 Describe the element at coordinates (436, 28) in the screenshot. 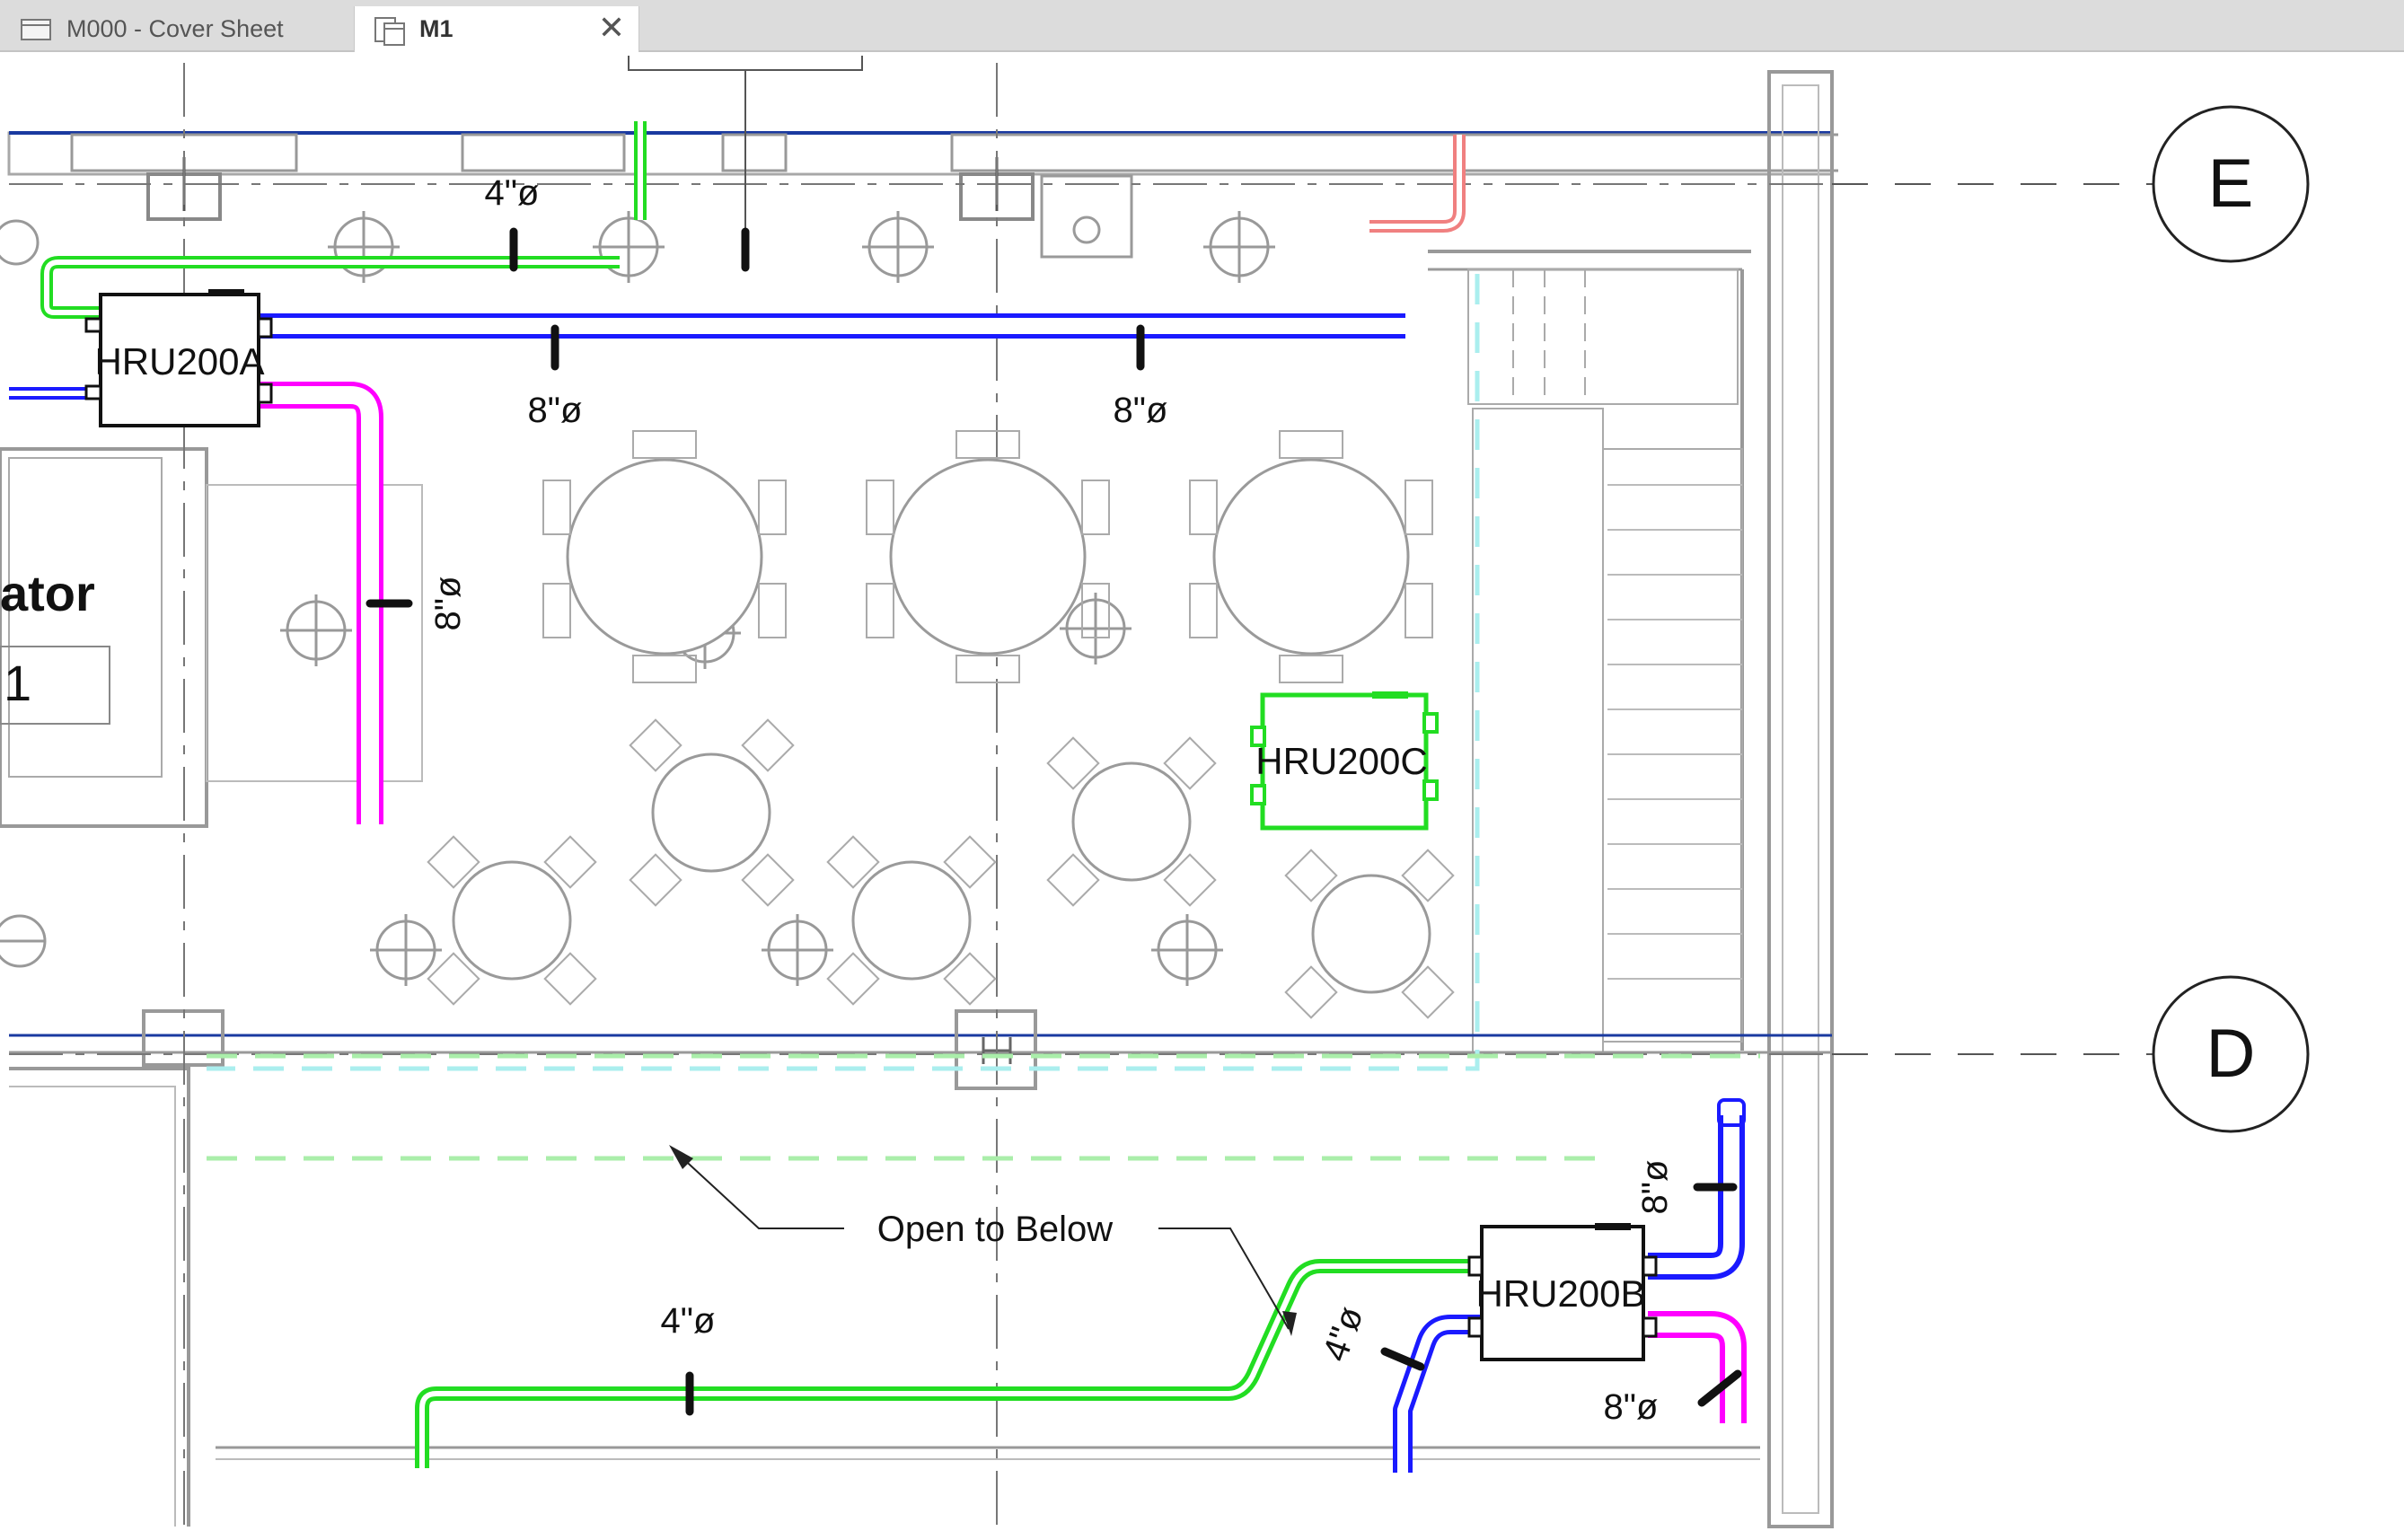

I see `tab-label: M1` at that location.